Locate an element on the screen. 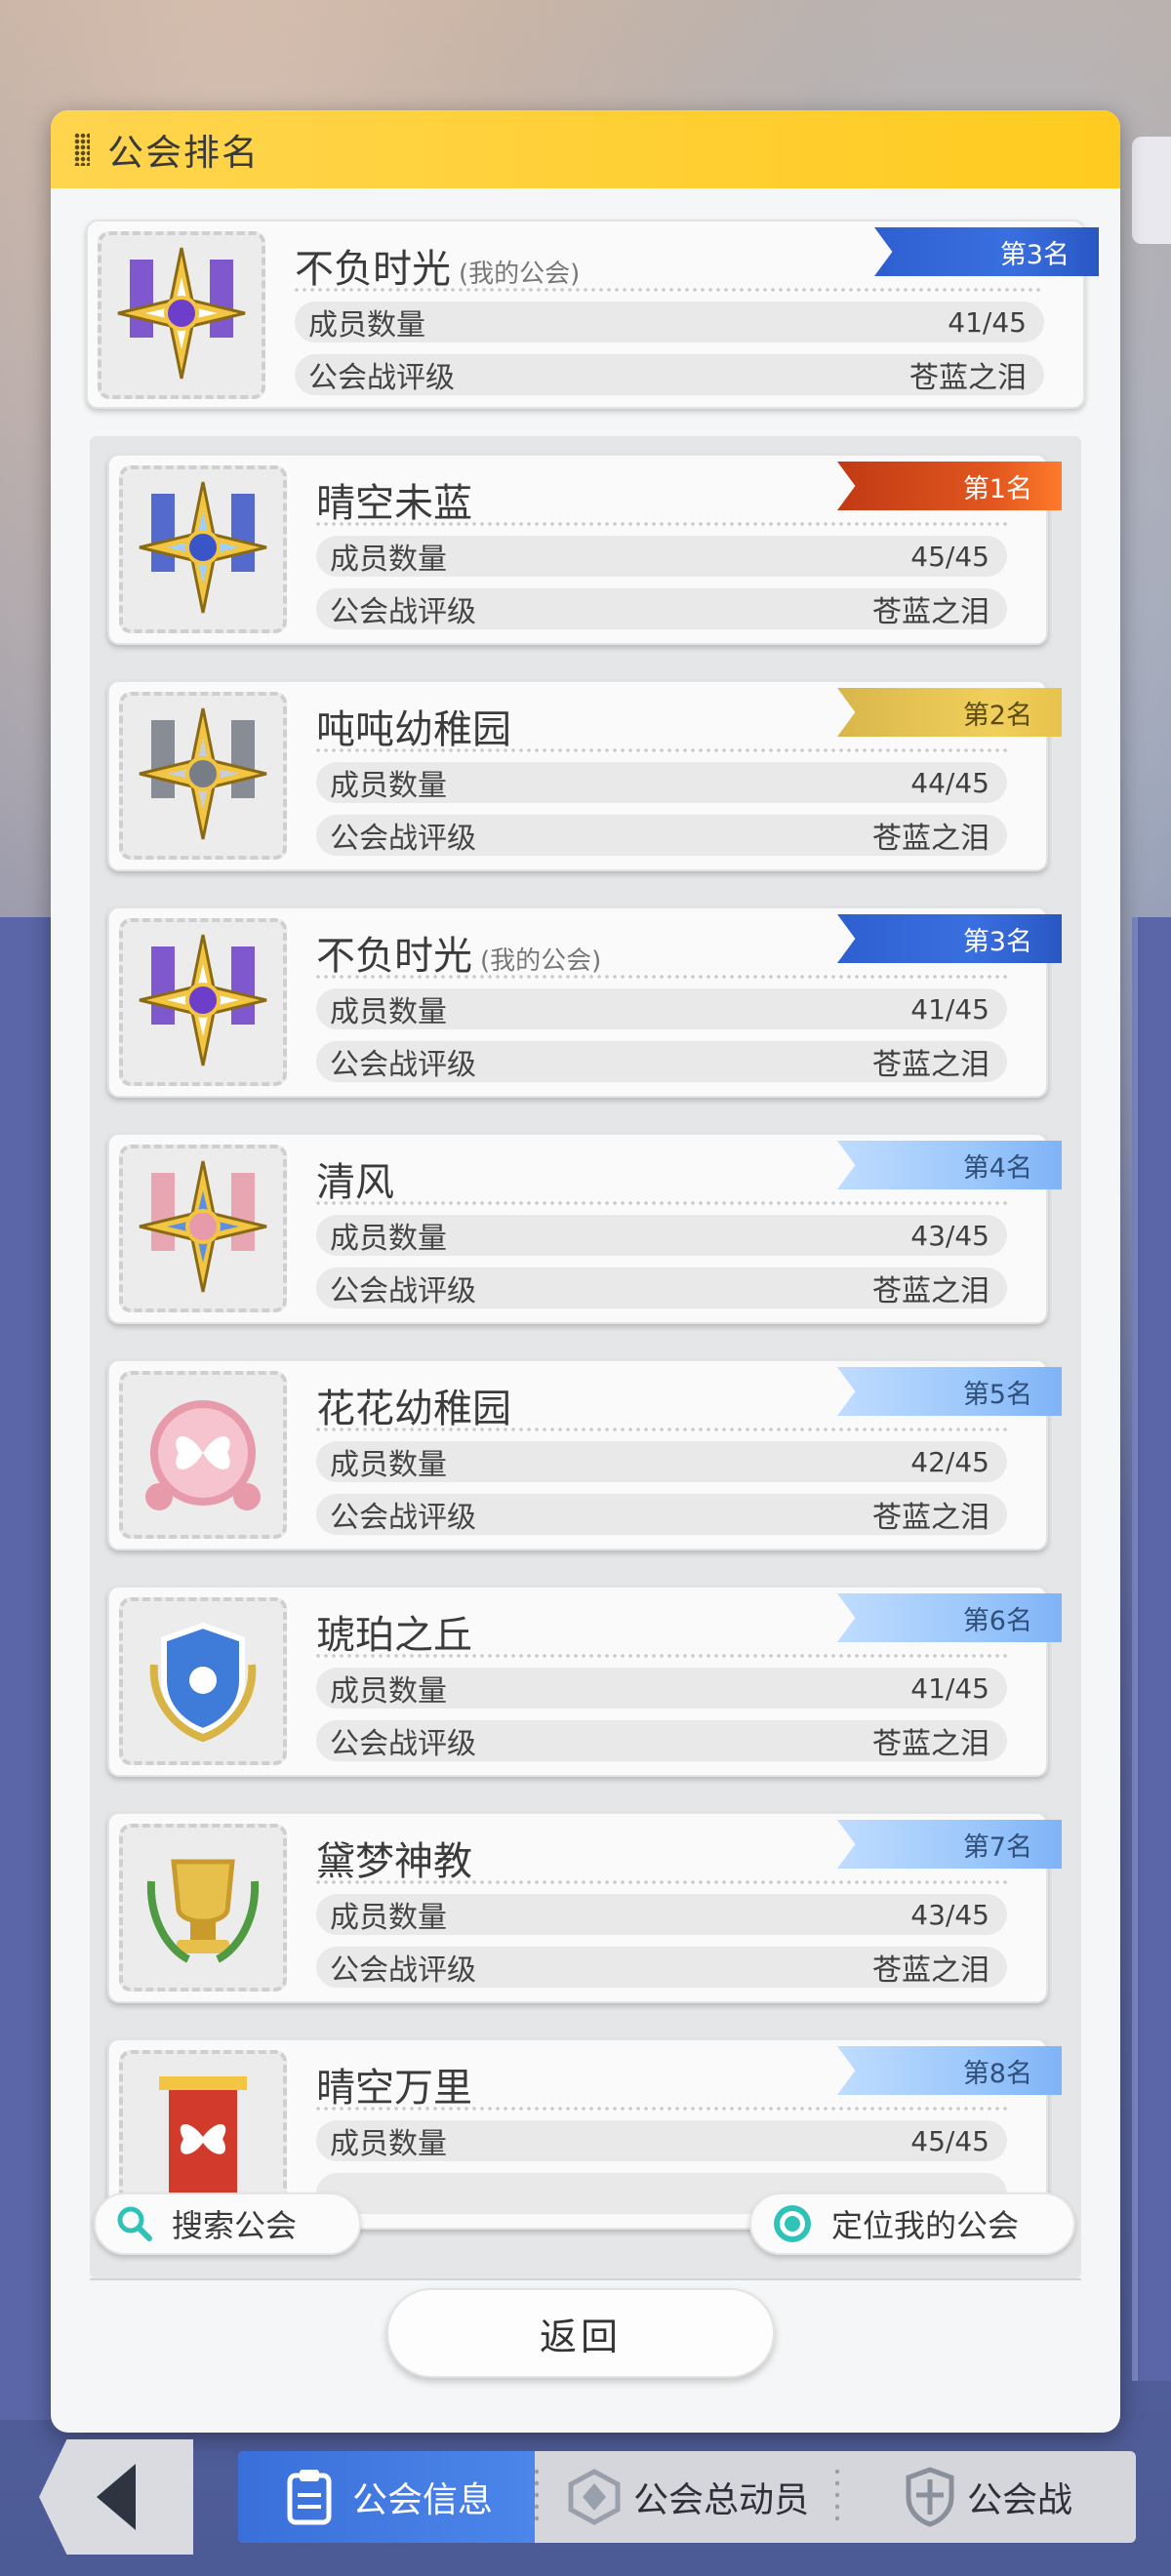 The height and width of the screenshot is (2576, 1171). bottom-nav-bar: 公会信息 公会总动员 公会战 is located at coordinates (687, 2497).